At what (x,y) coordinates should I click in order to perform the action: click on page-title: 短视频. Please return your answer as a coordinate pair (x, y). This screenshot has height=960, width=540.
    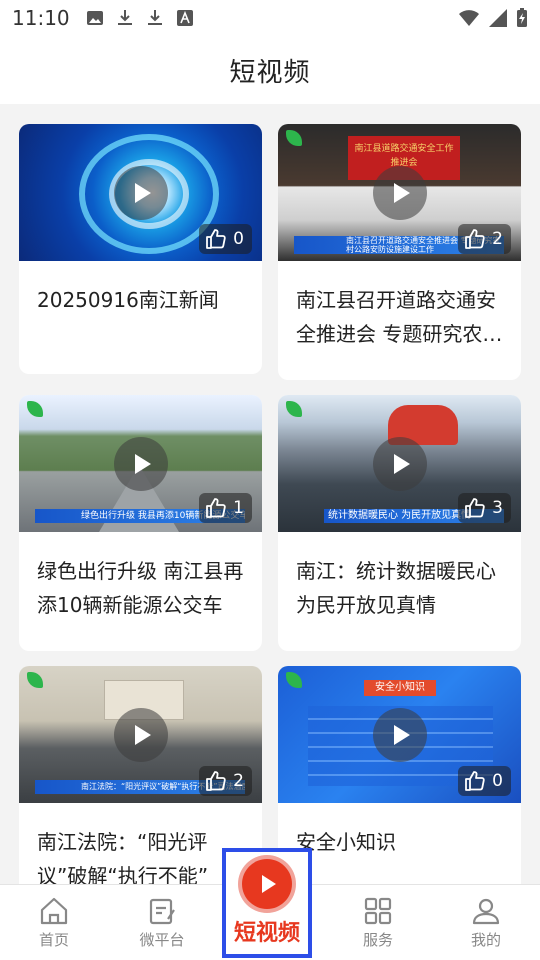
    Looking at the image, I should click on (270, 72).